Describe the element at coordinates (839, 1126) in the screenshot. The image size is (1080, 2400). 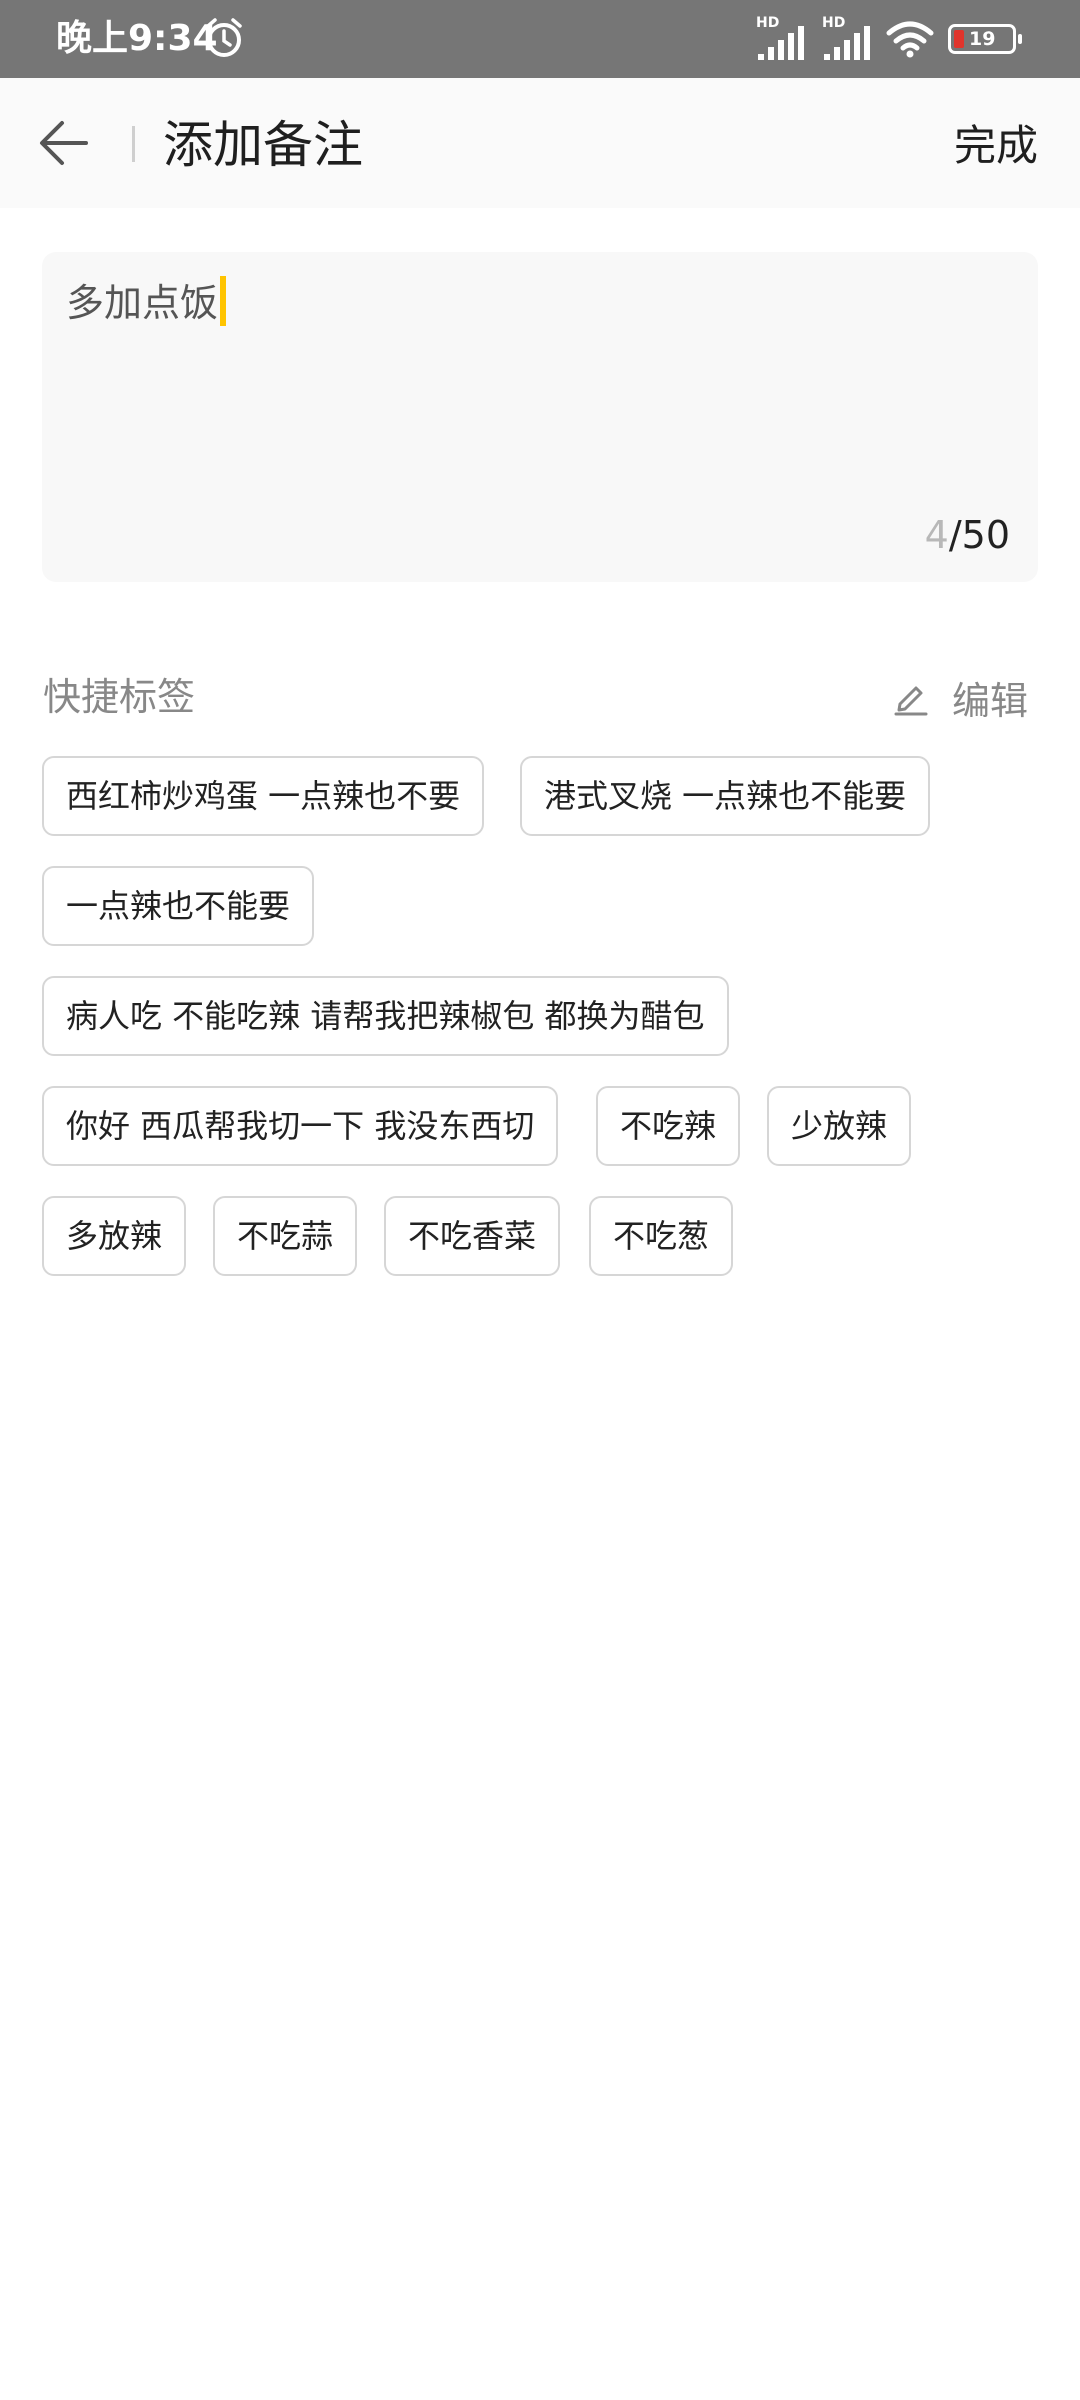
I see `quick-tag: 少放辣` at that location.